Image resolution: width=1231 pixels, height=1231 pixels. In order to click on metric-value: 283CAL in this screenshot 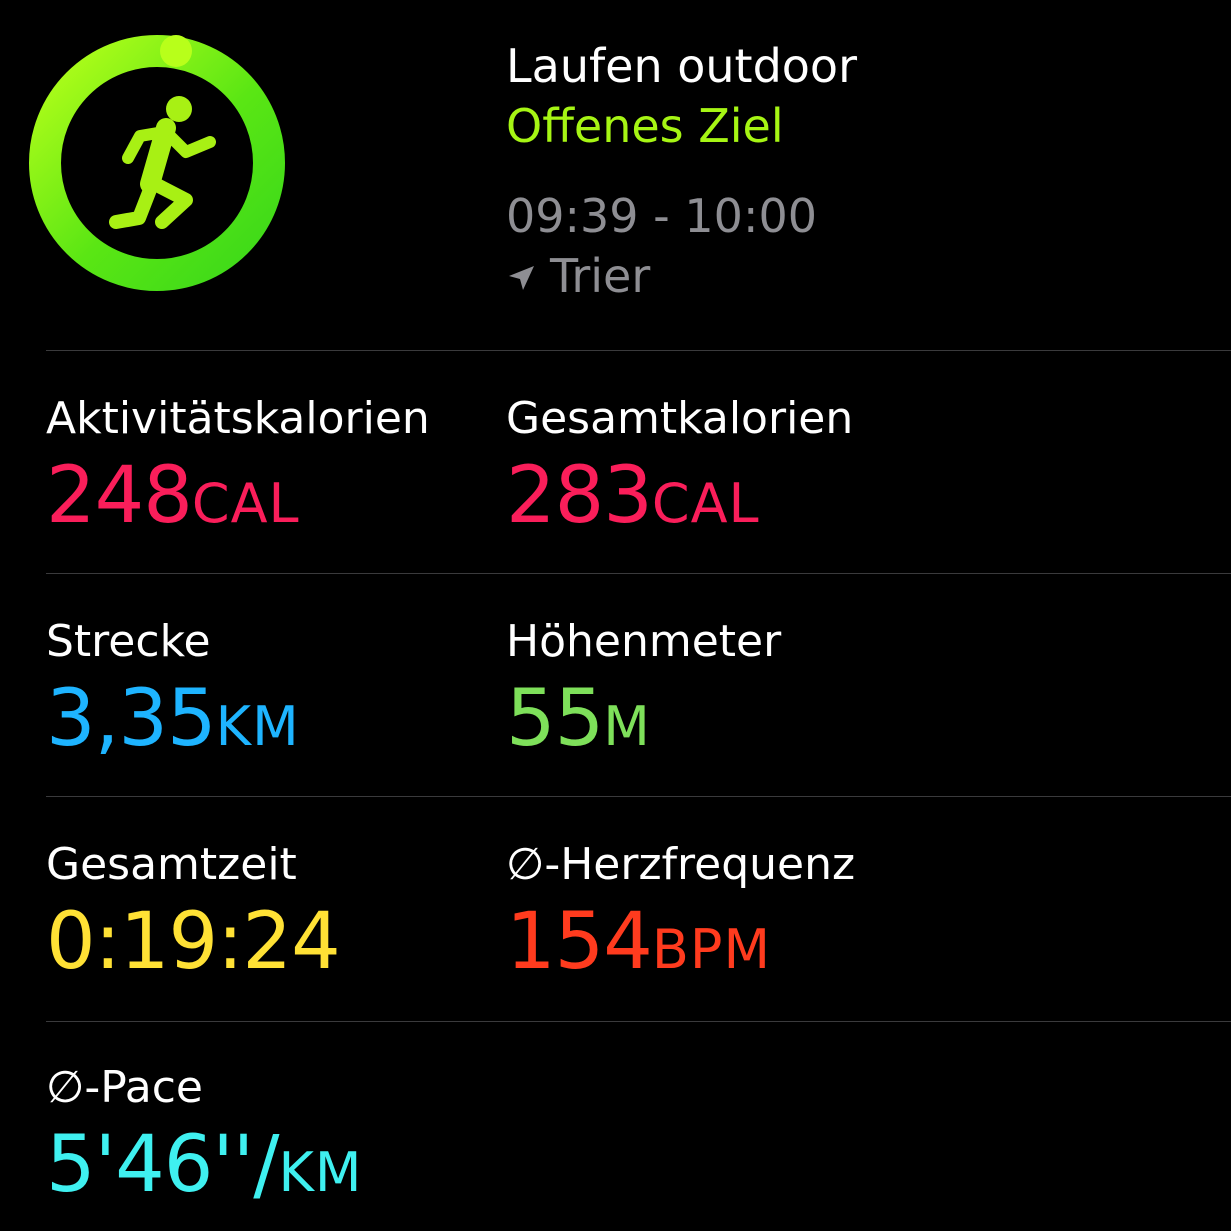, I will do `click(633, 496)`.